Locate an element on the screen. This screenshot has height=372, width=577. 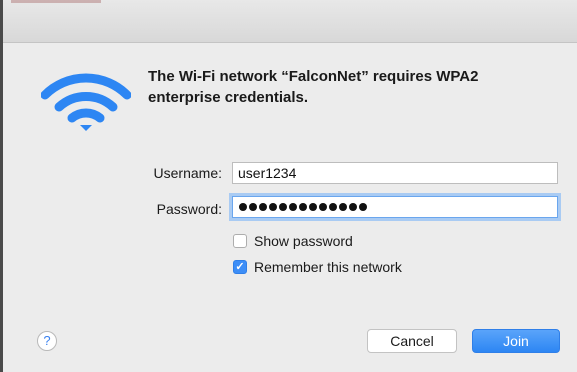
cancel-button: Cancel is located at coordinates (412, 341).